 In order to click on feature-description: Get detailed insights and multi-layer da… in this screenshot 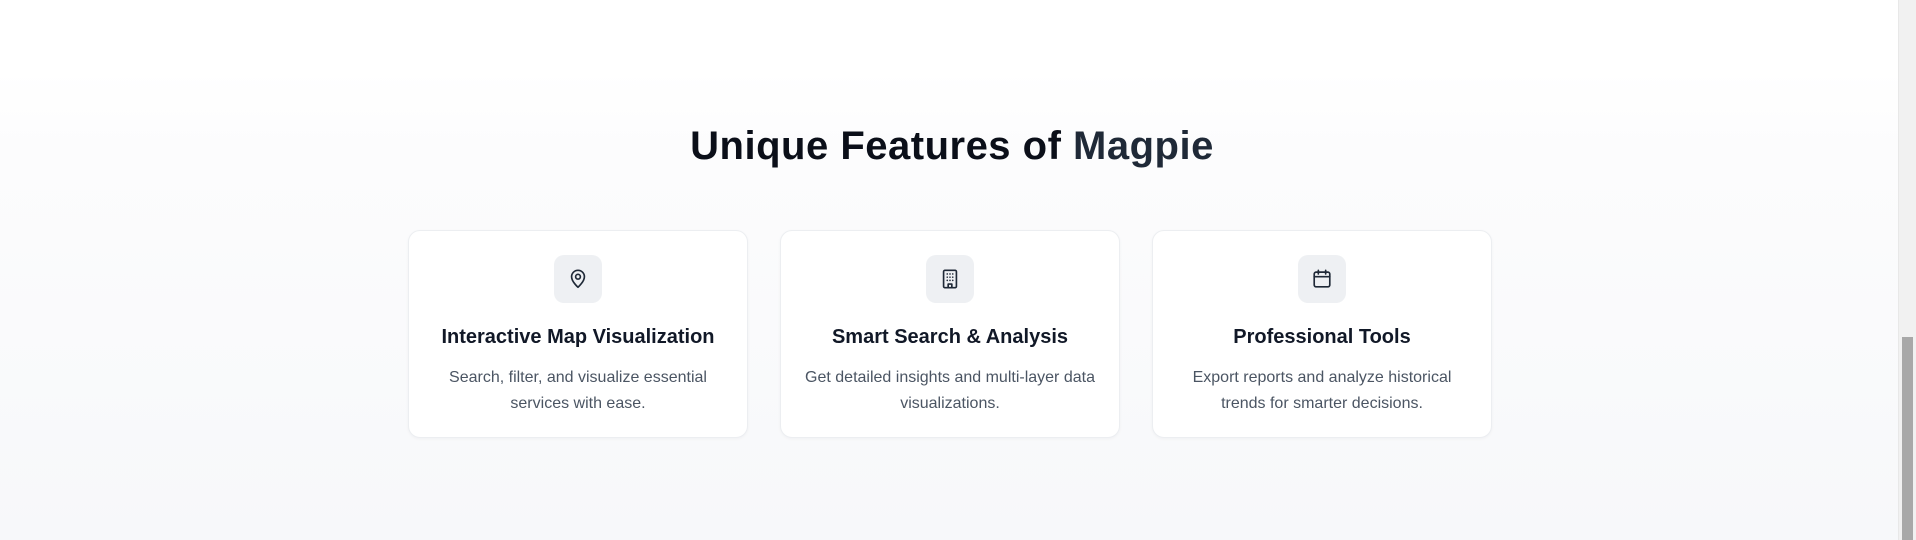, I will do `click(950, 390)`.